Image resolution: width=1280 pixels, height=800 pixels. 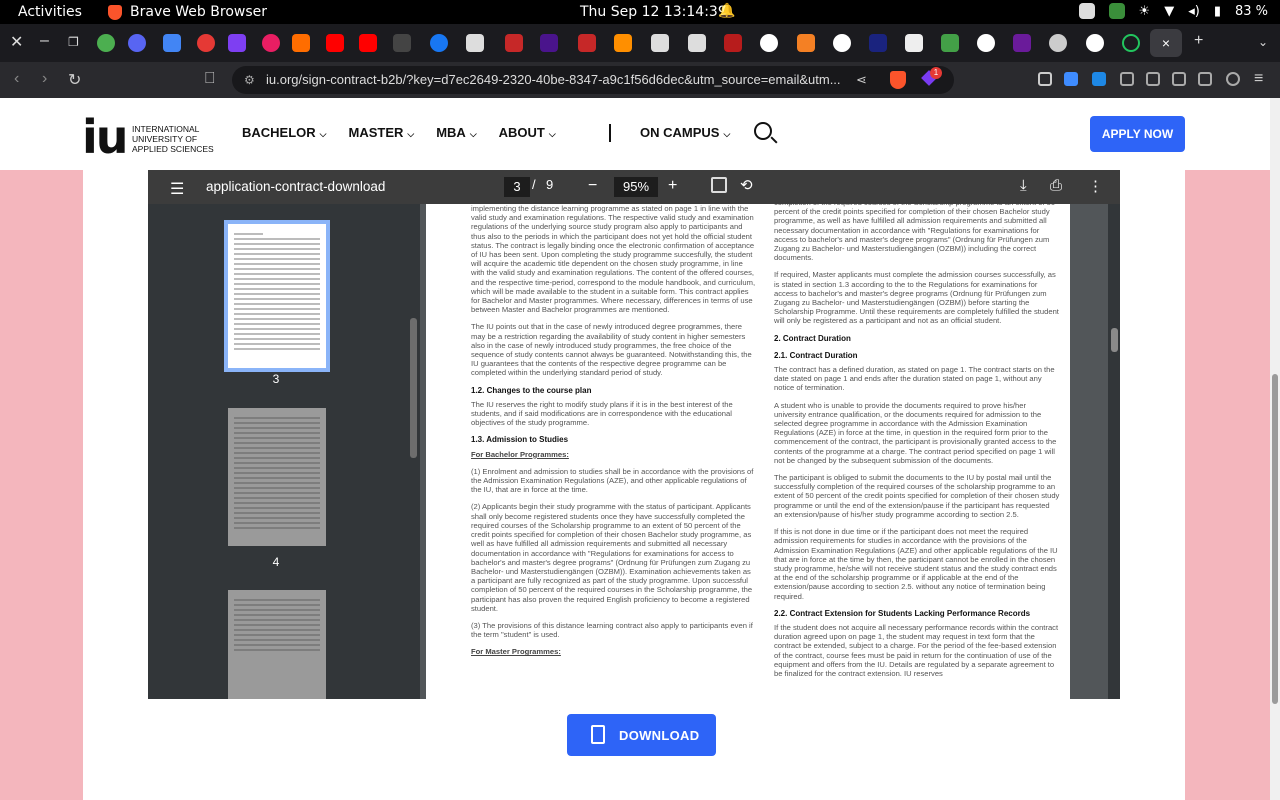 What do you see at coordinates (1263, 42) in the screenshot?
I see `tab-list-icon: ⌄` at bounding box center [1263, 42].